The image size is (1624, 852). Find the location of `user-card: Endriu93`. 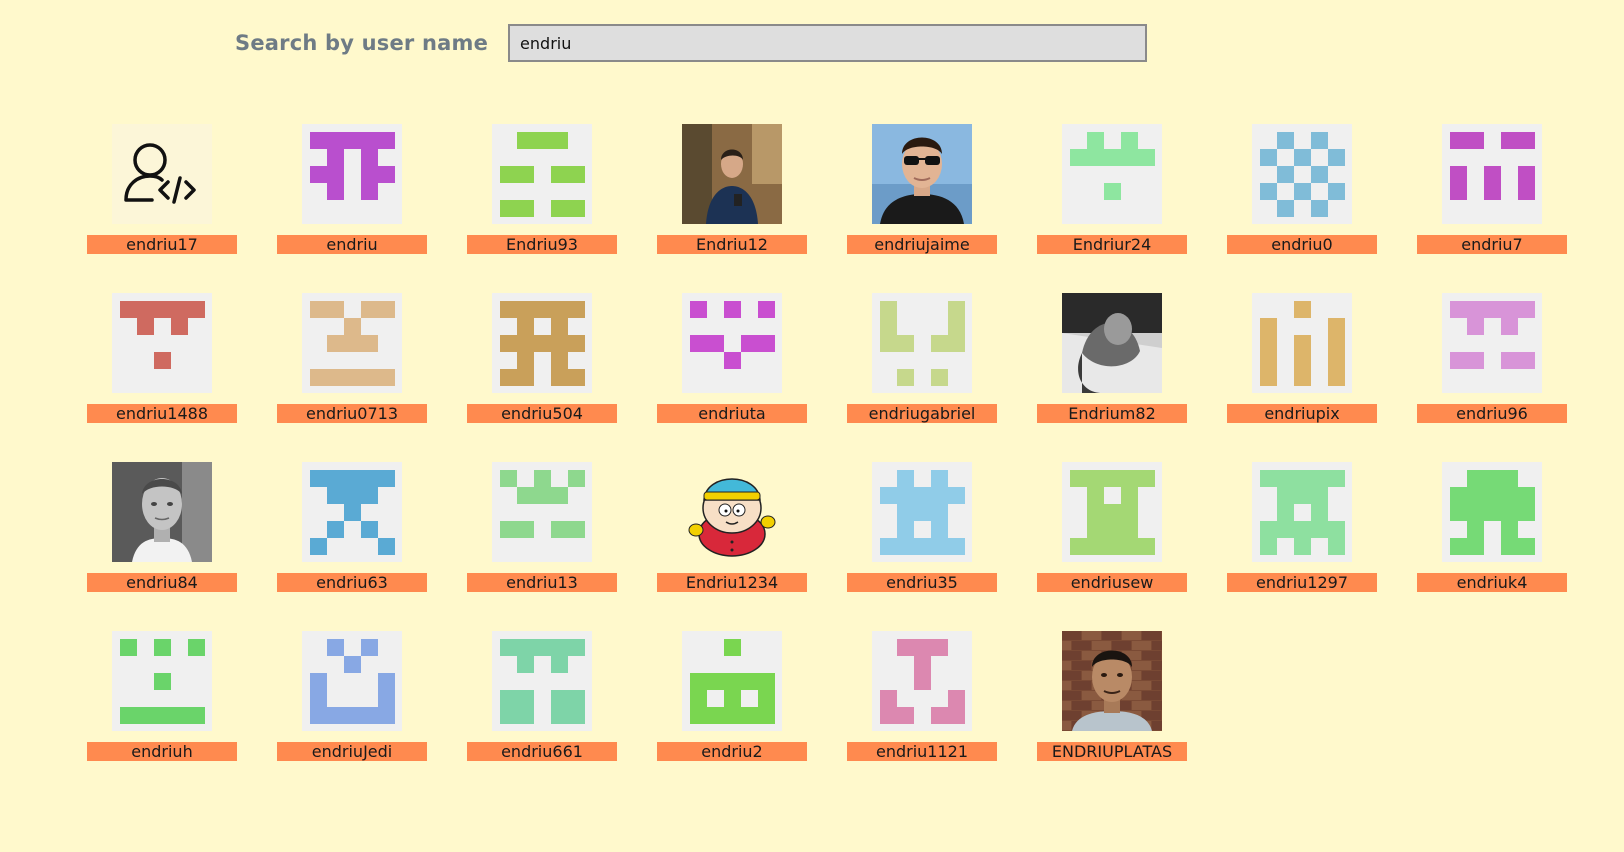

user-card: Endriu93 is located at coordinates (542, 208).